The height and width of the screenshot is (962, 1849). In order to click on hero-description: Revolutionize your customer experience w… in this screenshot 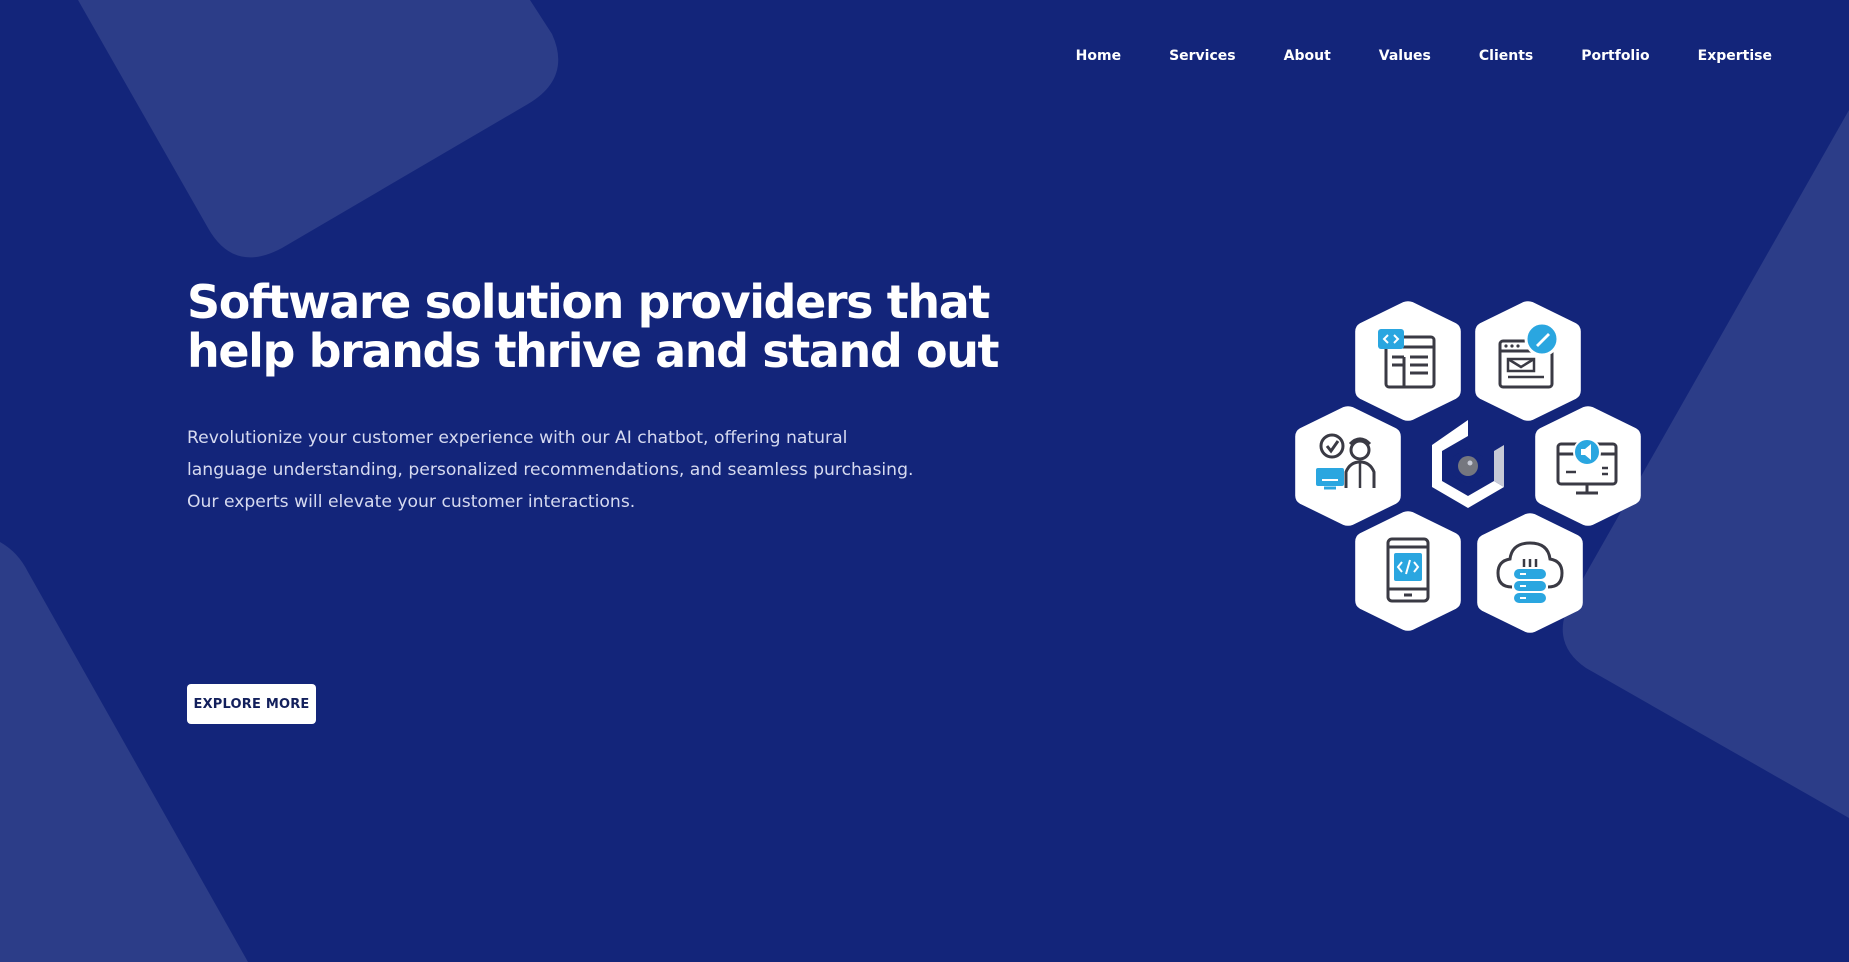, I will do `click(550, 470)`.